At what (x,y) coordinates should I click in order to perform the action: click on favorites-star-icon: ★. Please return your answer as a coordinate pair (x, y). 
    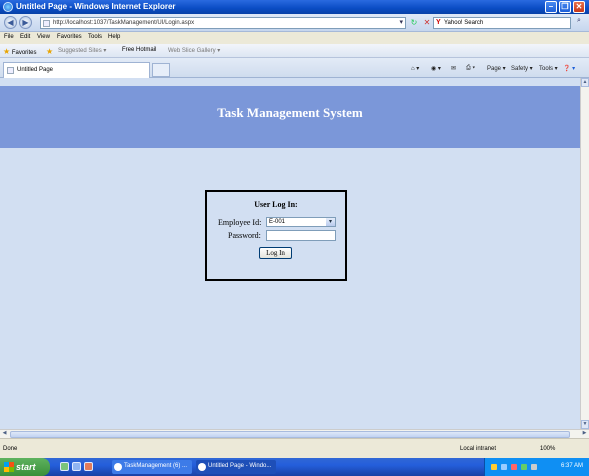
    Looking at the image, I should click on (7, 51).